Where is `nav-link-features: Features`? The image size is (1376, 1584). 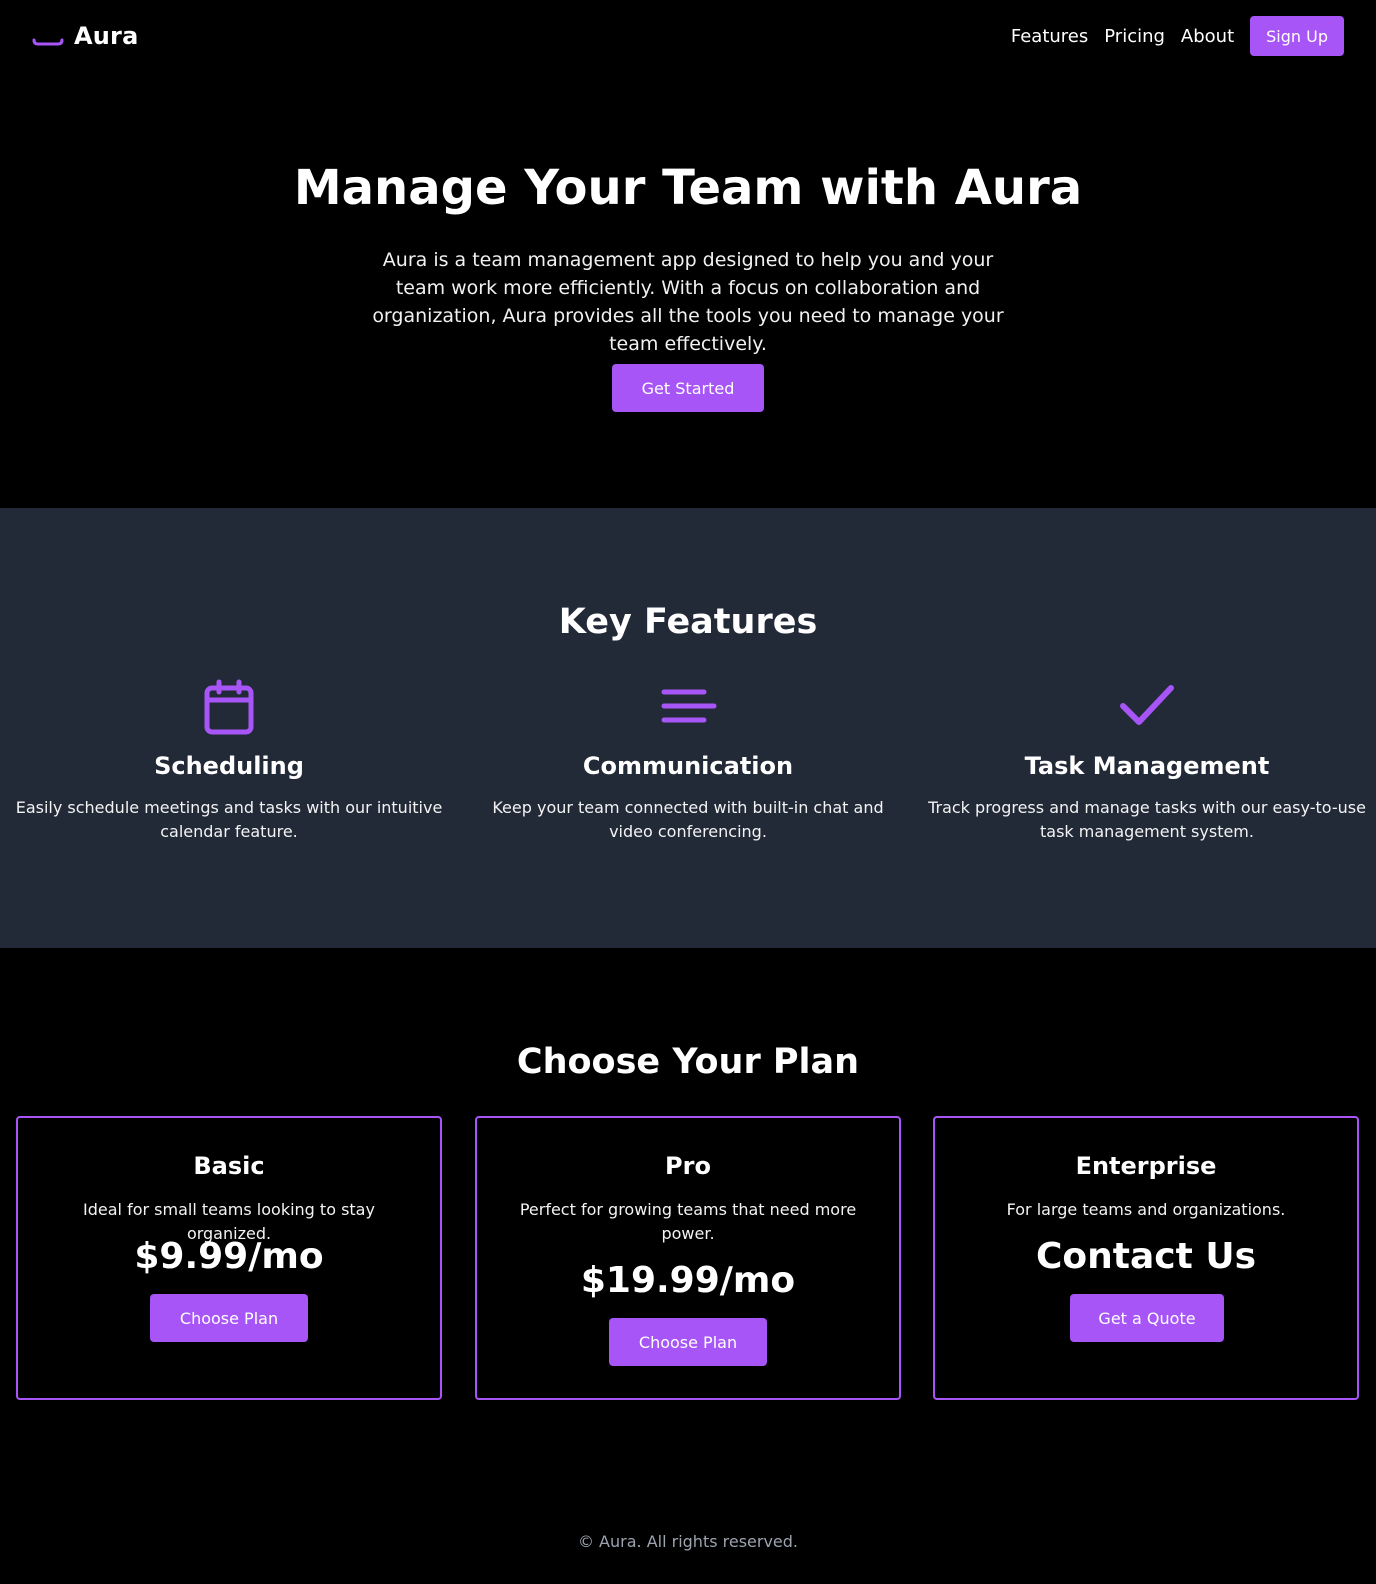
nav-link-features: Features is located at coordinates (1049, 36).